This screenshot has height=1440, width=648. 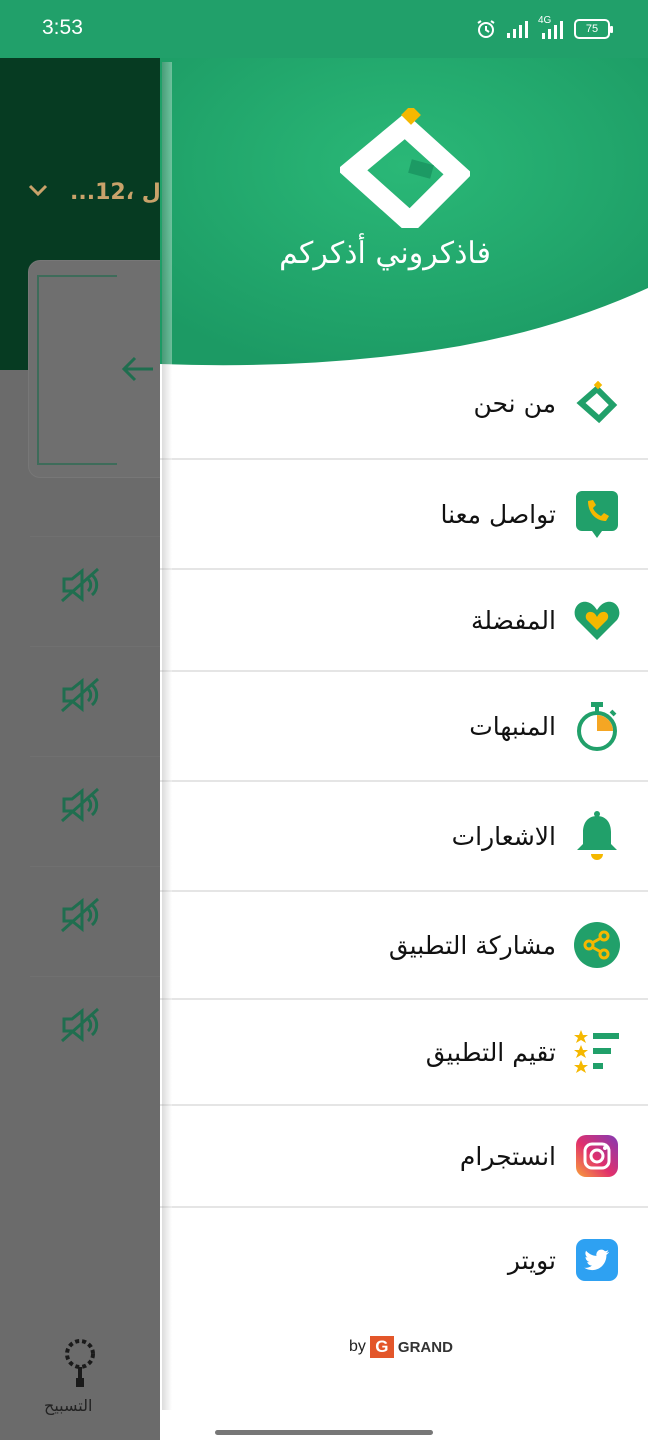 What do you see at coordinates (324, 29) in the screenshot?
I see `status-bar: 3:53 4G 75` at bounding box center [324, 29].